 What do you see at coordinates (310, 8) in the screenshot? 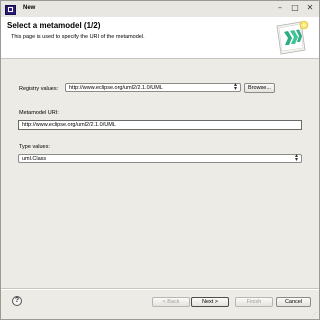
I see `close-button: ✕` at bounding box center [310, 8].